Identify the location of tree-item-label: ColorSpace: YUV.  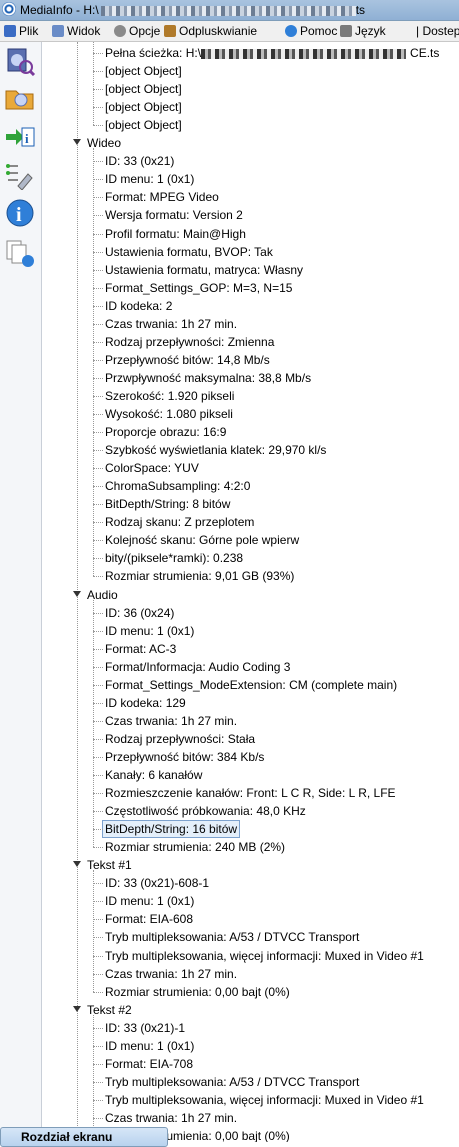
(152, 468).